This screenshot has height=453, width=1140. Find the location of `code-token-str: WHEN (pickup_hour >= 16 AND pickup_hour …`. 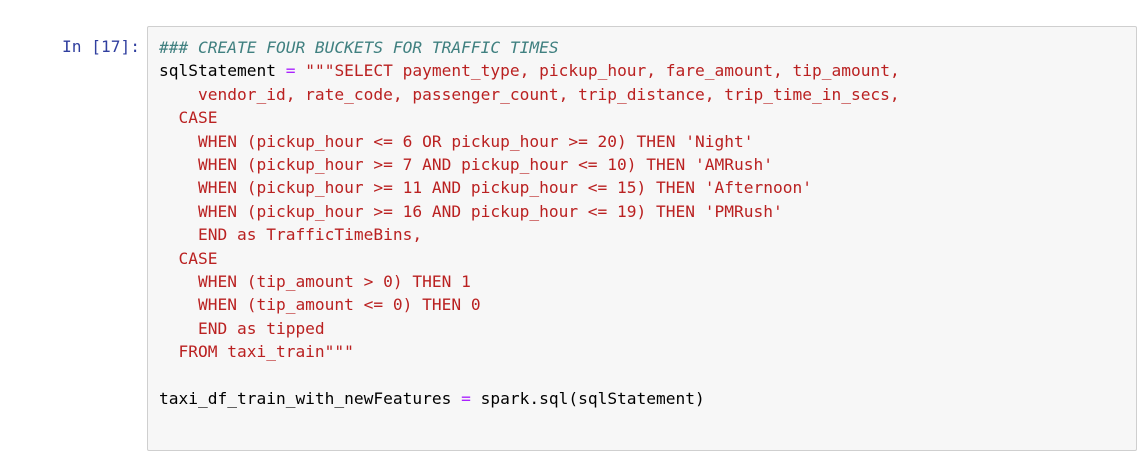

code-token-str: WHEN (pickup_hour >= 16 AND pickup_hour … is located at coordinates (471, 211).